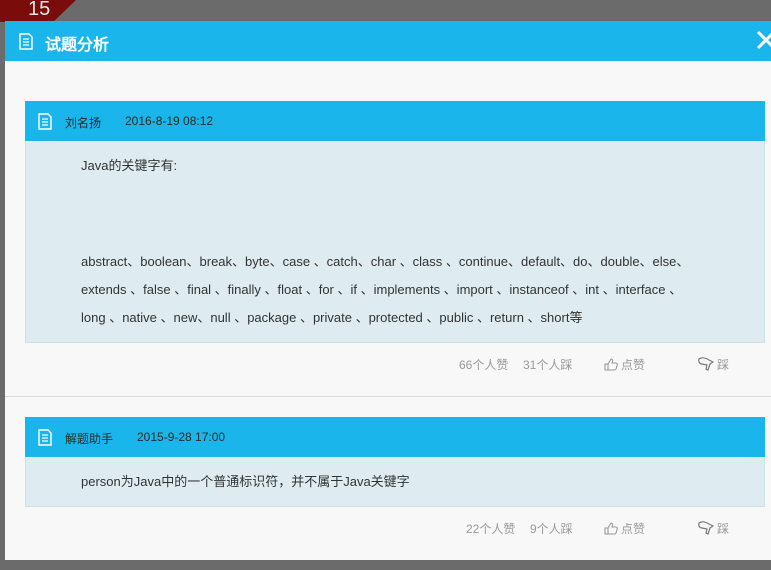 This screenshot has width=771, height=570. Describe the element at coordinates (181, 437) in the screenshot. I see `answer-date: 2015-9-28 17:00` at that location.